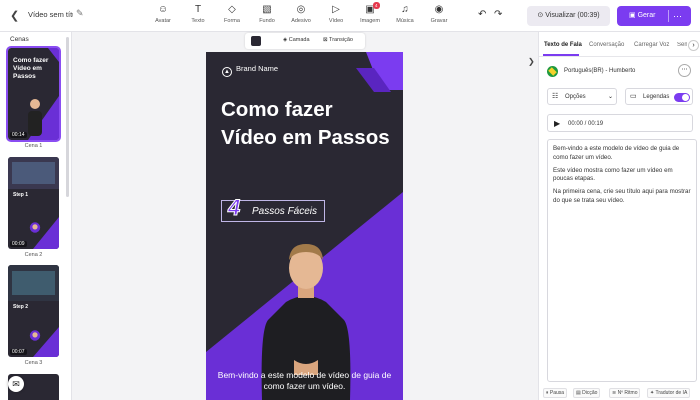 The width and height of the screenshot is (700, 400). I want to click on tool-label: Texto, so click(198, 21).